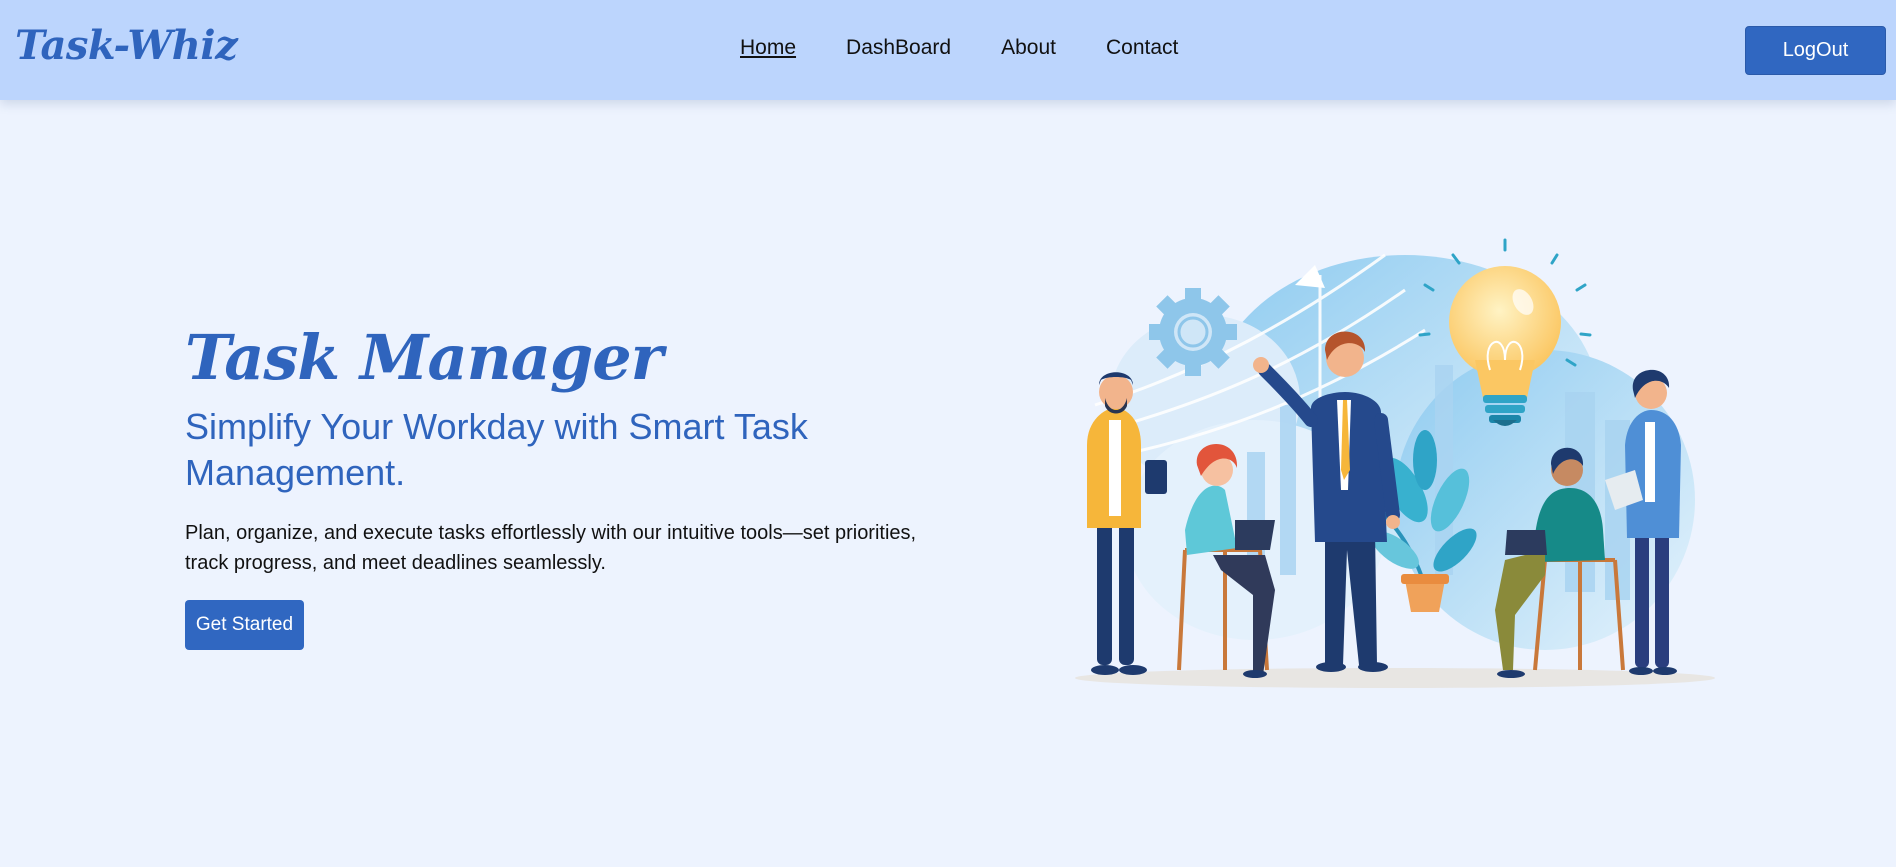  I want to click on nav-link-home: Home, so click(768, 48).